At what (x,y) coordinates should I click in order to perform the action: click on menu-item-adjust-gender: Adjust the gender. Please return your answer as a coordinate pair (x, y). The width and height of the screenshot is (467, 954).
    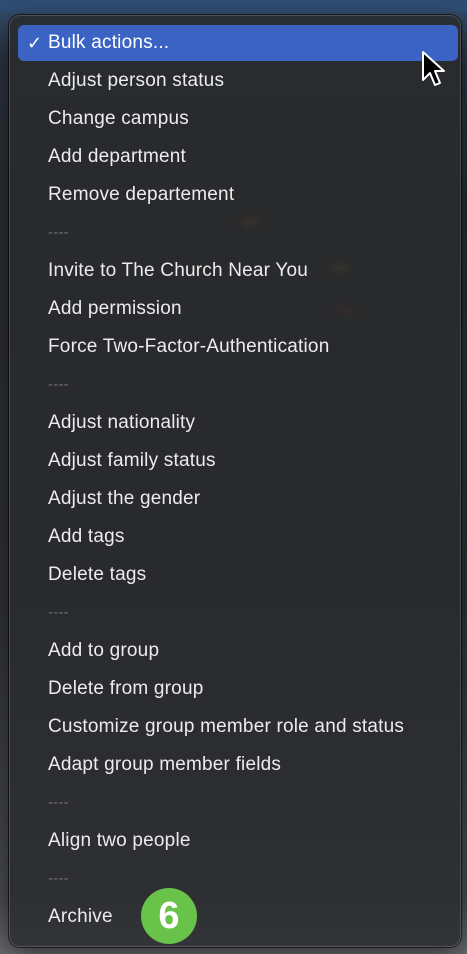
    Looking at the image, I should click on (234, 499).